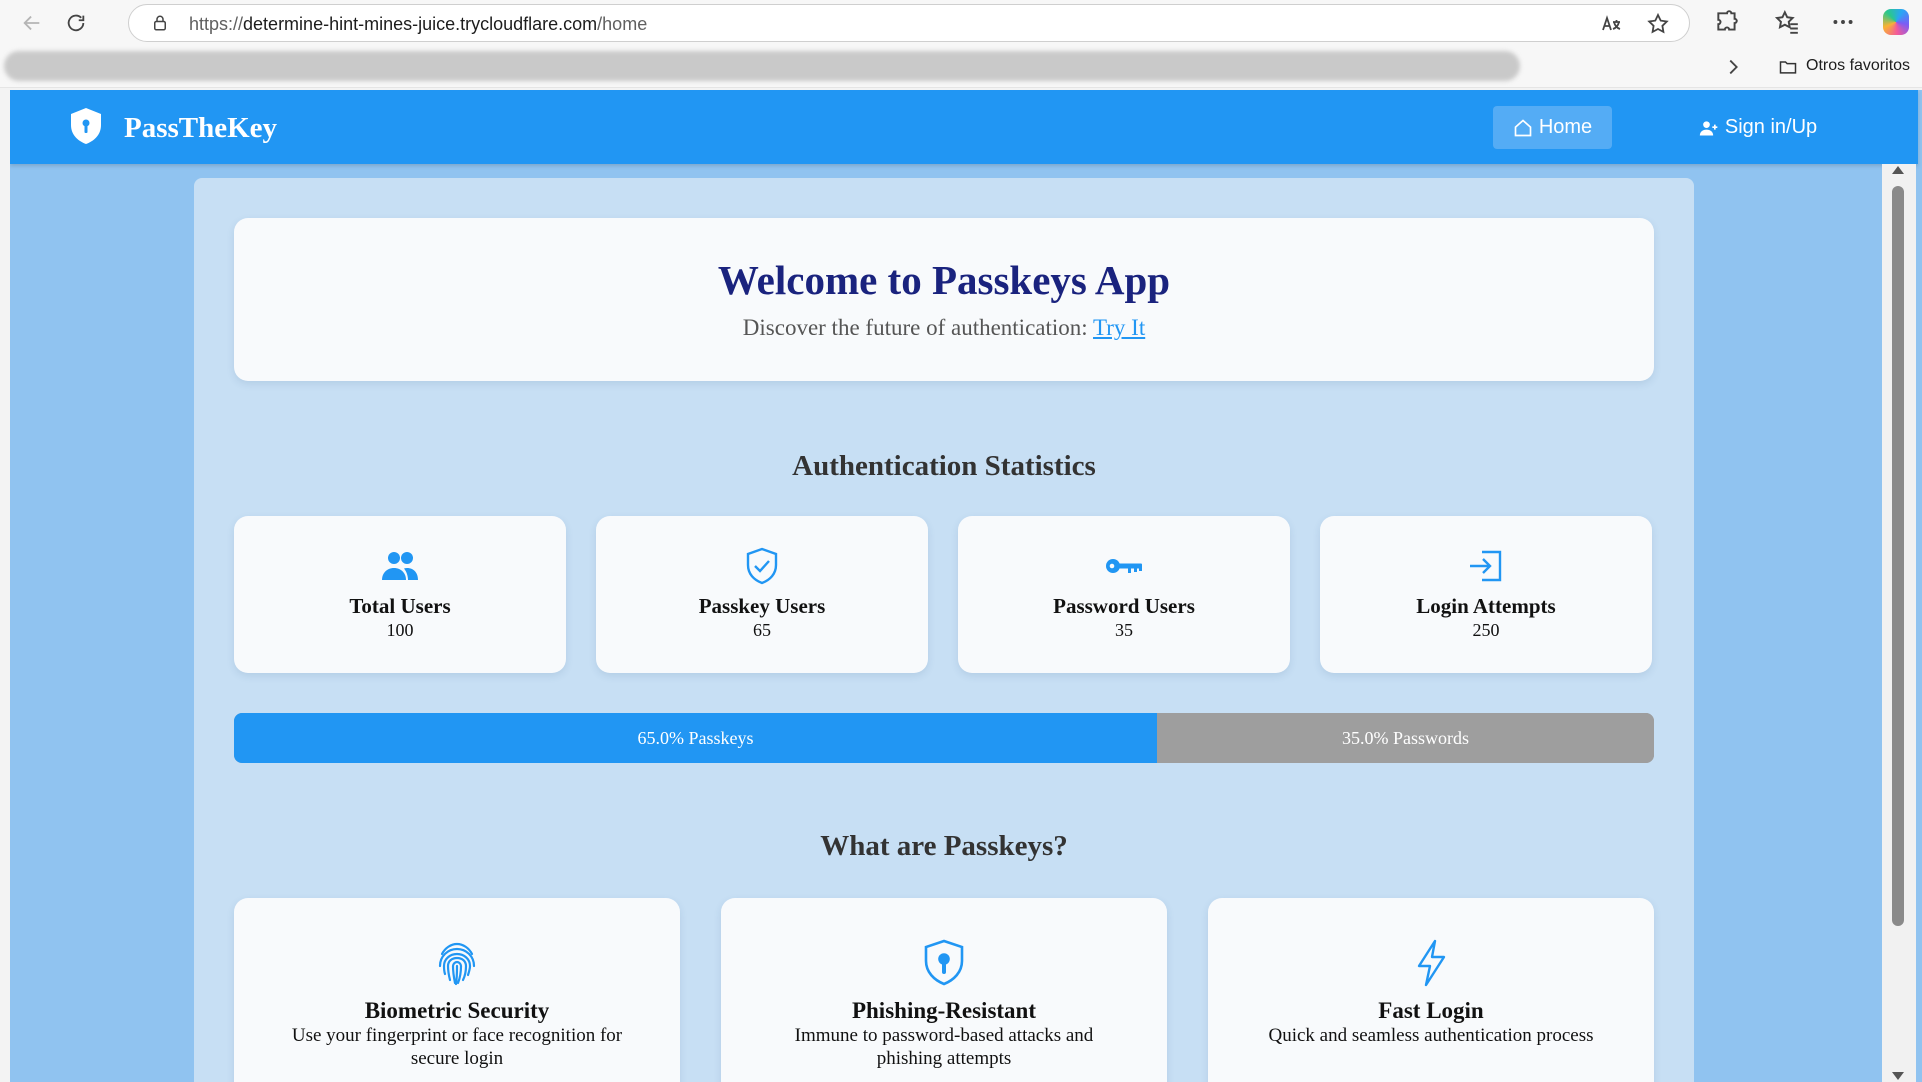  I want to click on chevron-right-icon, so click(1733, 67).